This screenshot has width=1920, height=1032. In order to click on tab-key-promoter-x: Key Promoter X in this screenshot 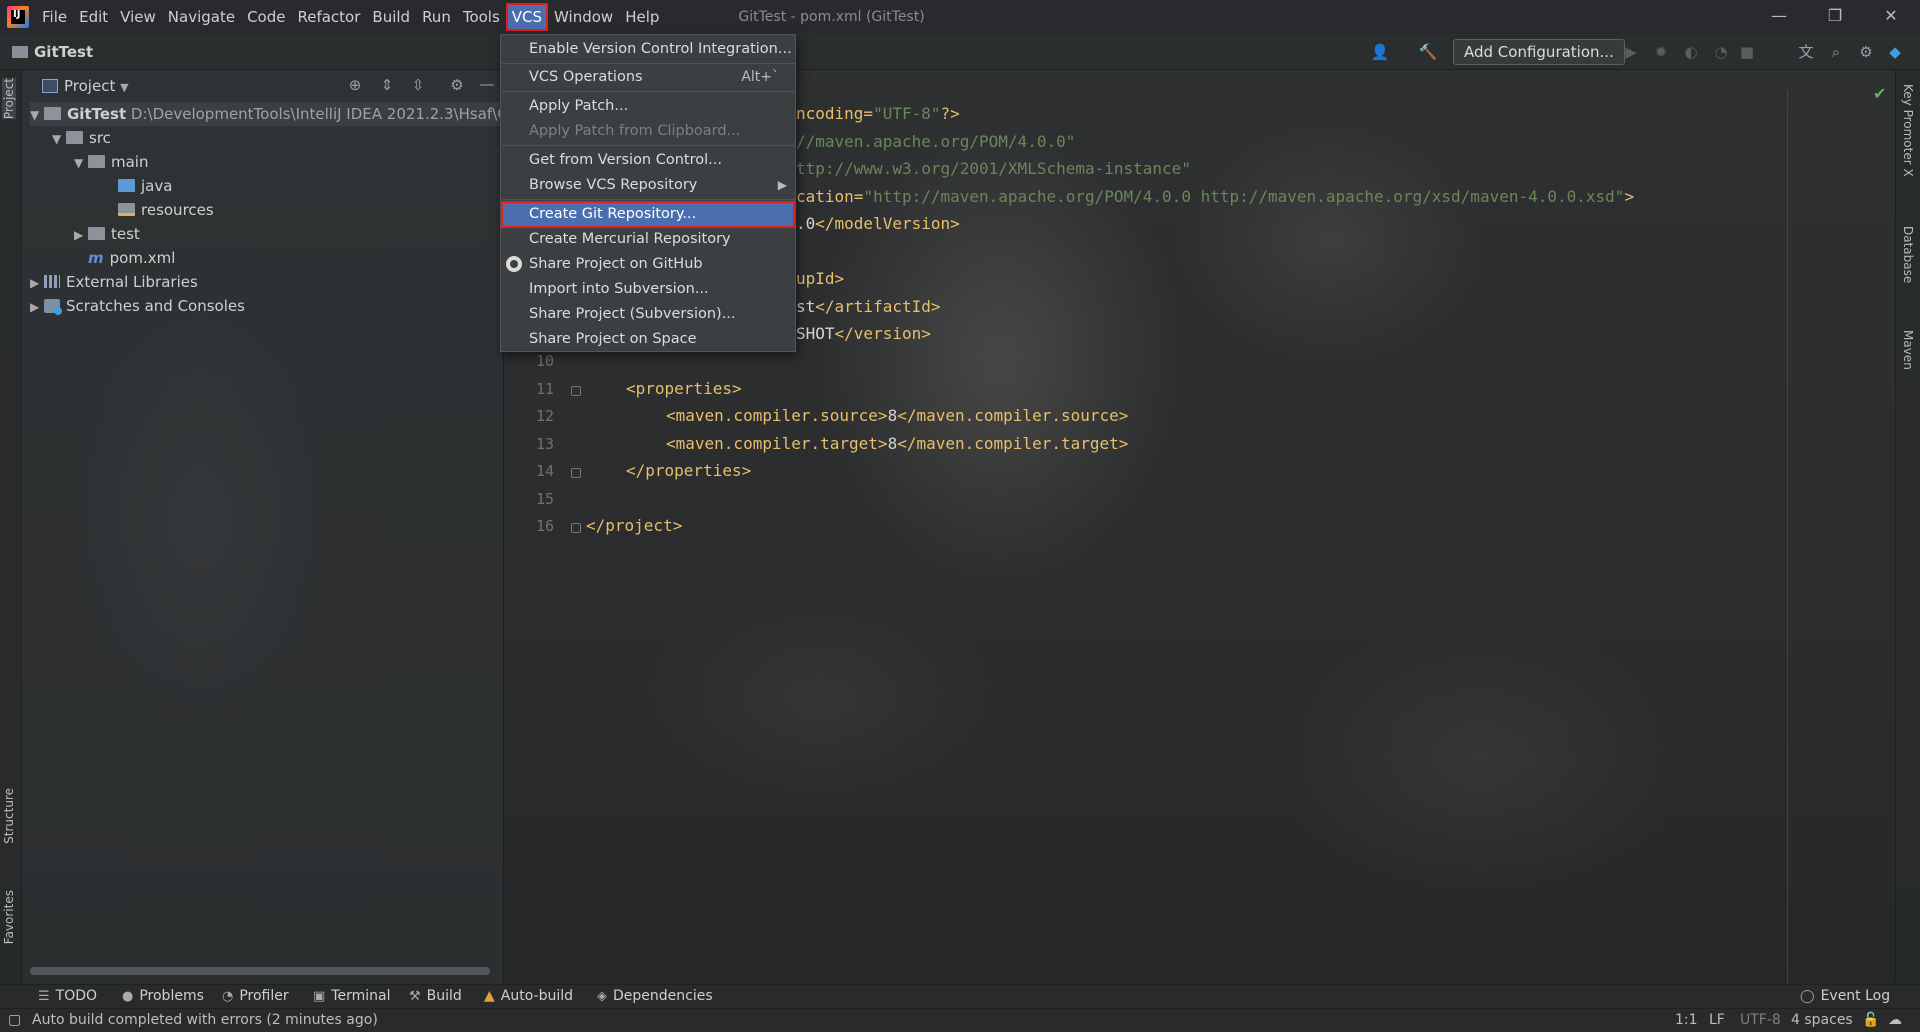, I will do `click(1908, 130)`.